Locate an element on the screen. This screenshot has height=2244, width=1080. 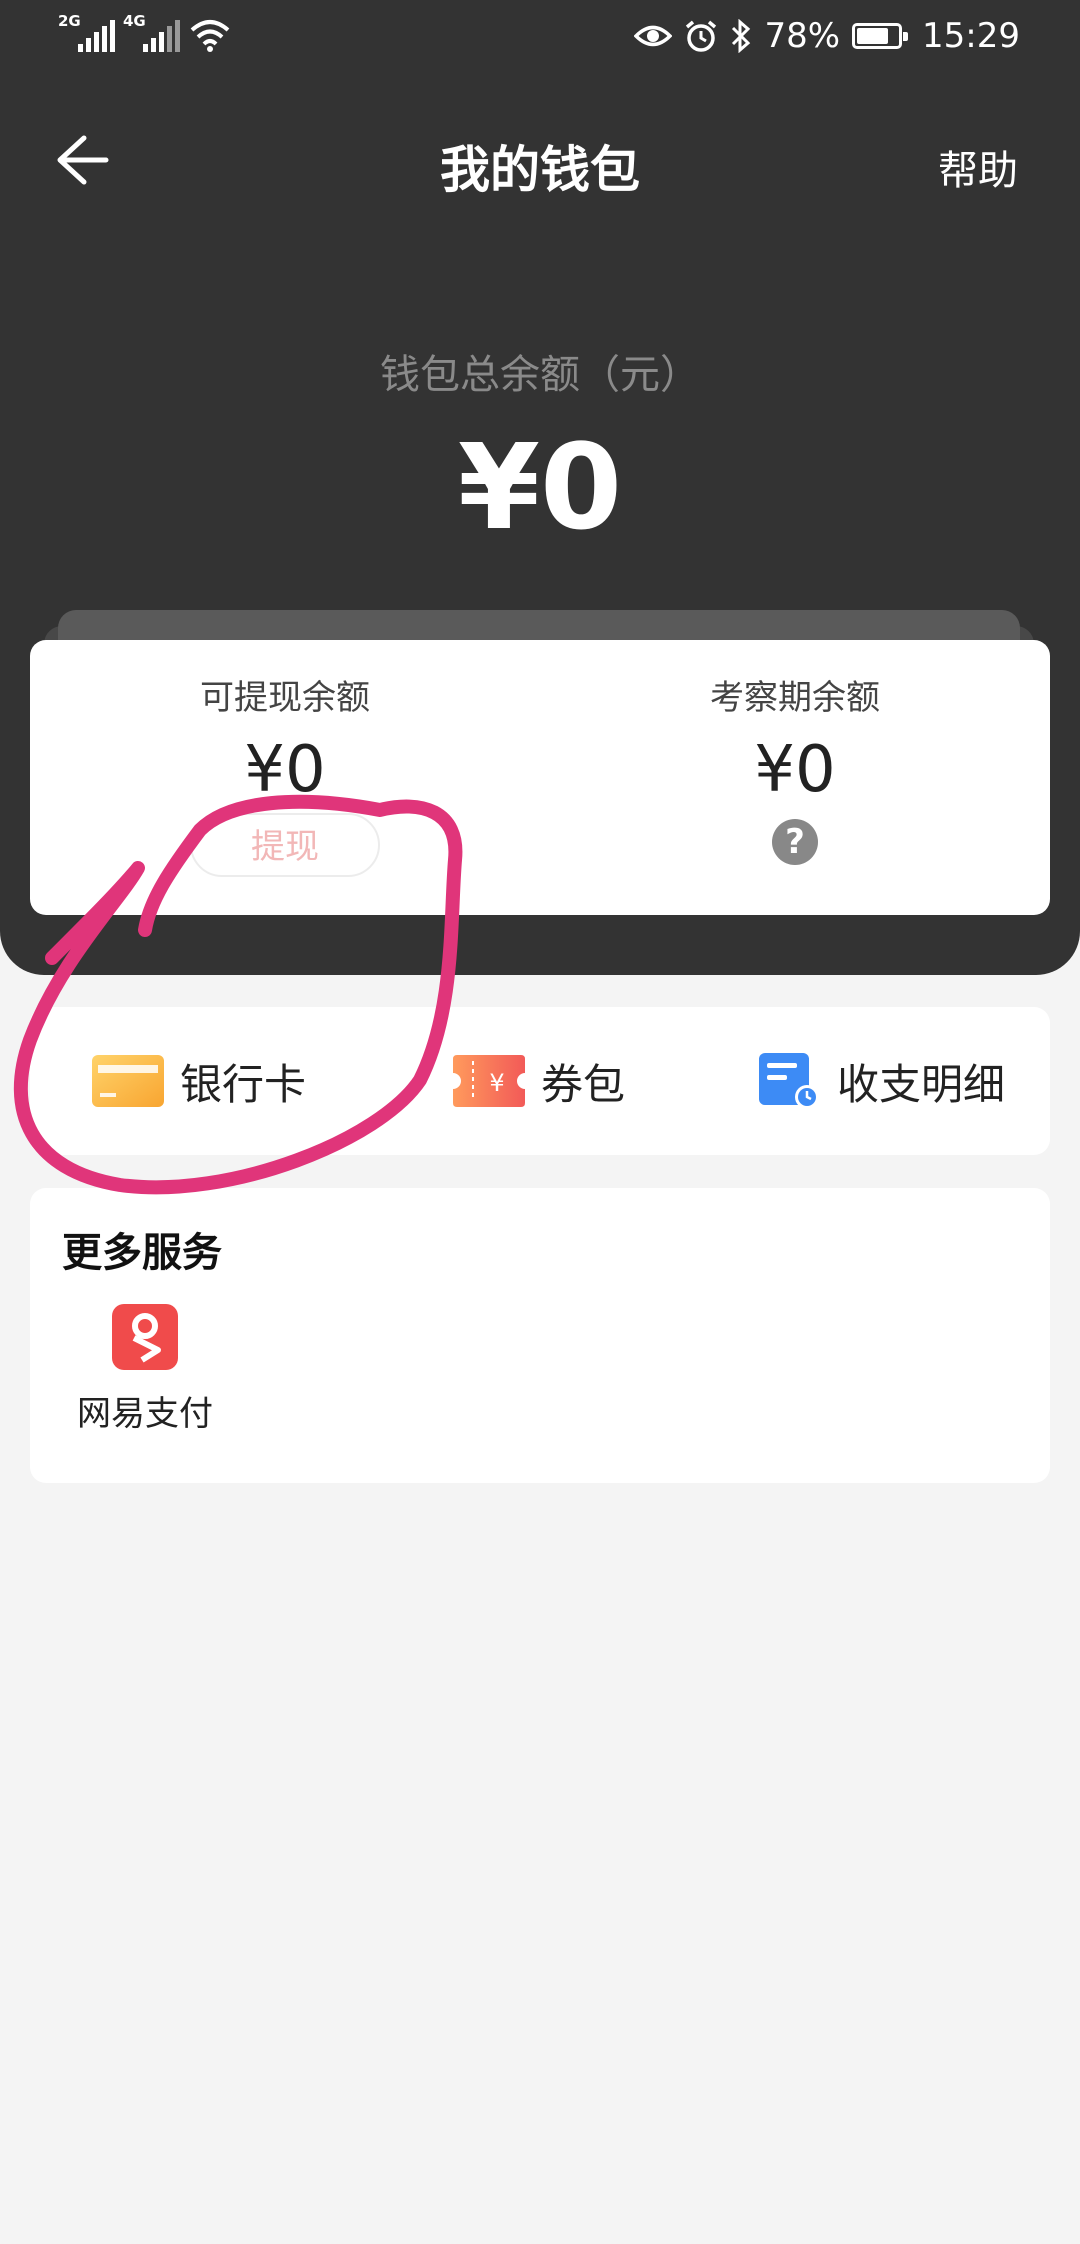
withdrawable-balance: 可提现余额 ¥0 提现 is located at coordinates (285, 773).